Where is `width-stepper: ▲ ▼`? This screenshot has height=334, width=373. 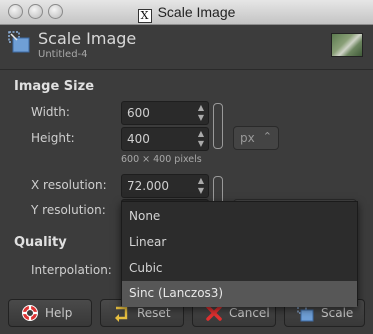
width-stepper: ▲ ▼ is located at coordinates (201, 113).